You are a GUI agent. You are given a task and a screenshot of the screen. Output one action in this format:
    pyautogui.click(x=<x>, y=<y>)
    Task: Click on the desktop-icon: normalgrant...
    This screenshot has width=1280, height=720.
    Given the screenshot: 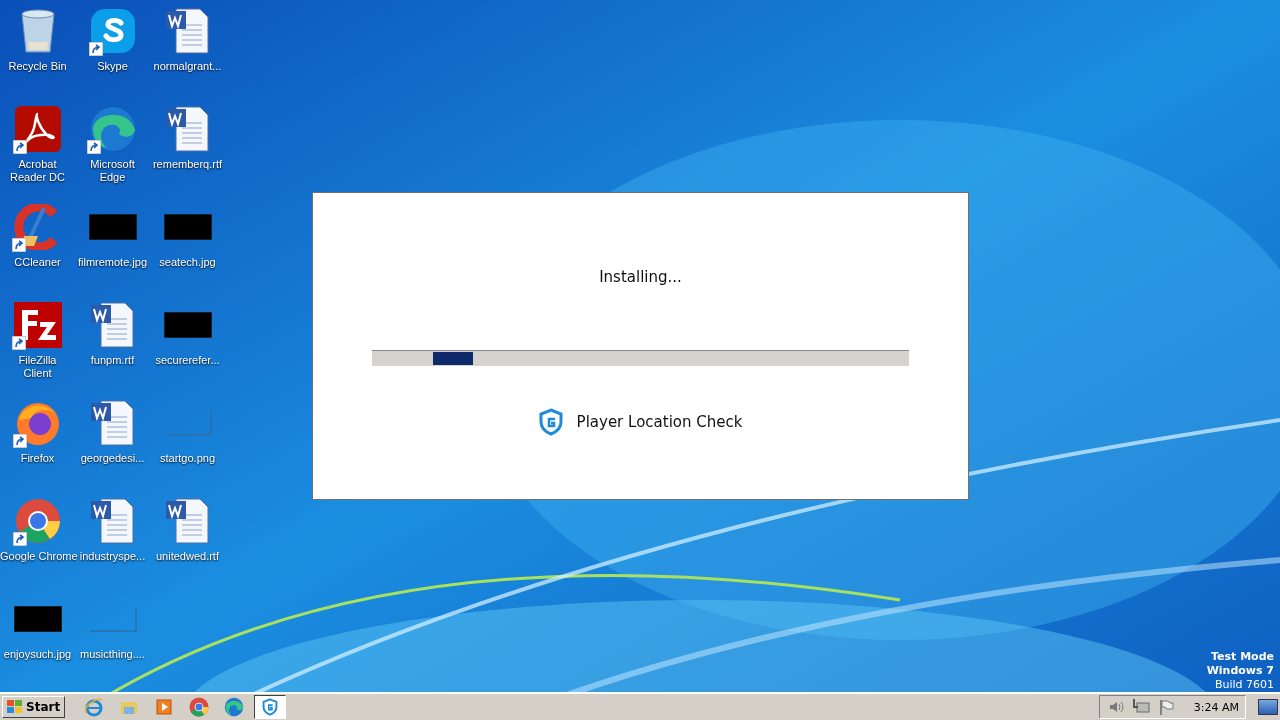 What is the action you would take?
    pyautogui.click(x=187, y=49)
    